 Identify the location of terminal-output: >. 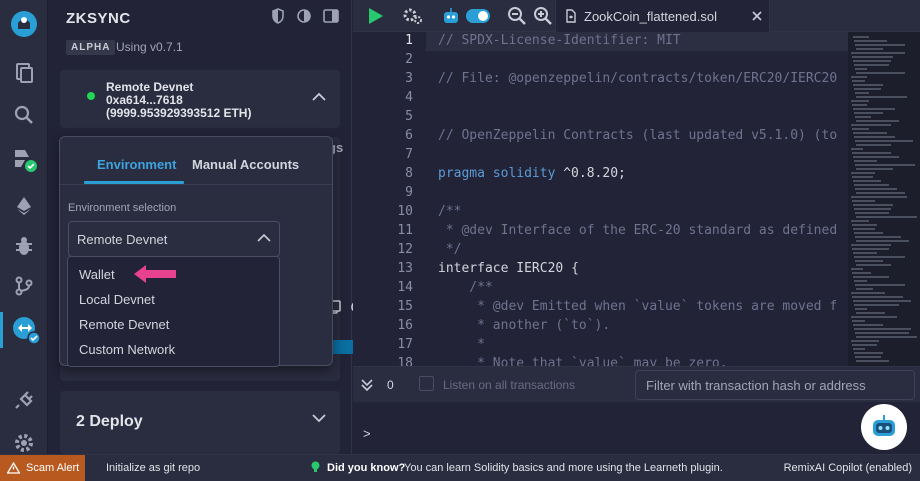
(636, 428).